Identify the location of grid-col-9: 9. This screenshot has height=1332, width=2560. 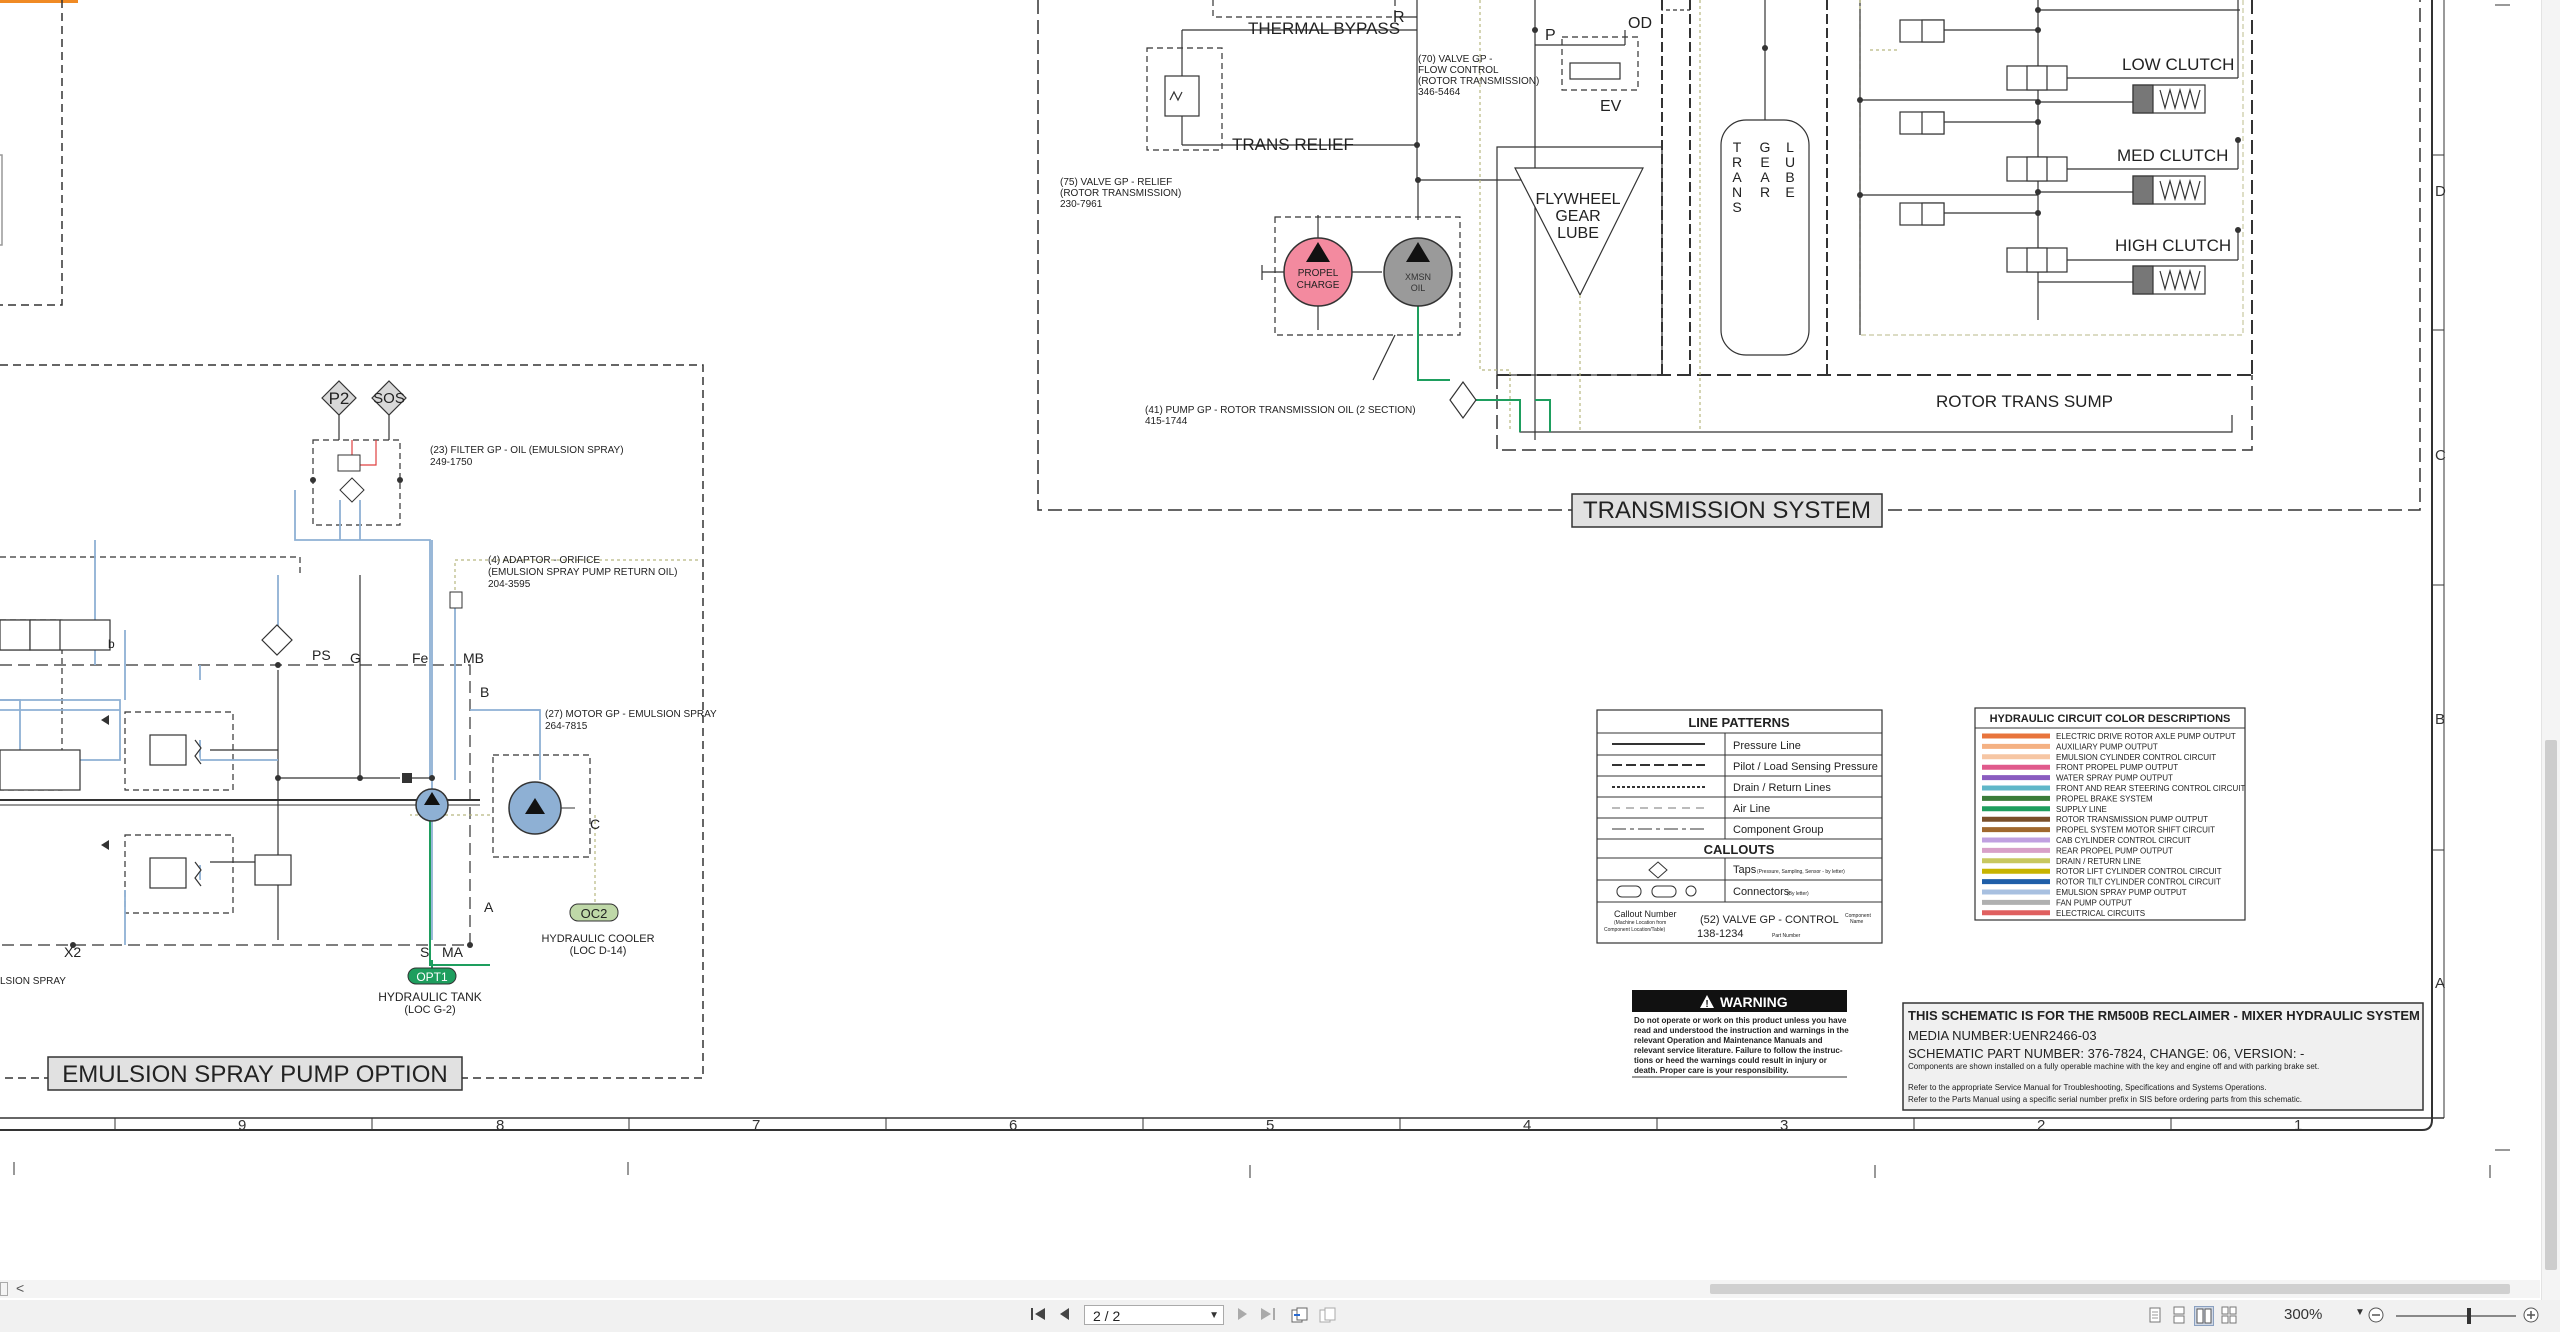
(242, 1125).